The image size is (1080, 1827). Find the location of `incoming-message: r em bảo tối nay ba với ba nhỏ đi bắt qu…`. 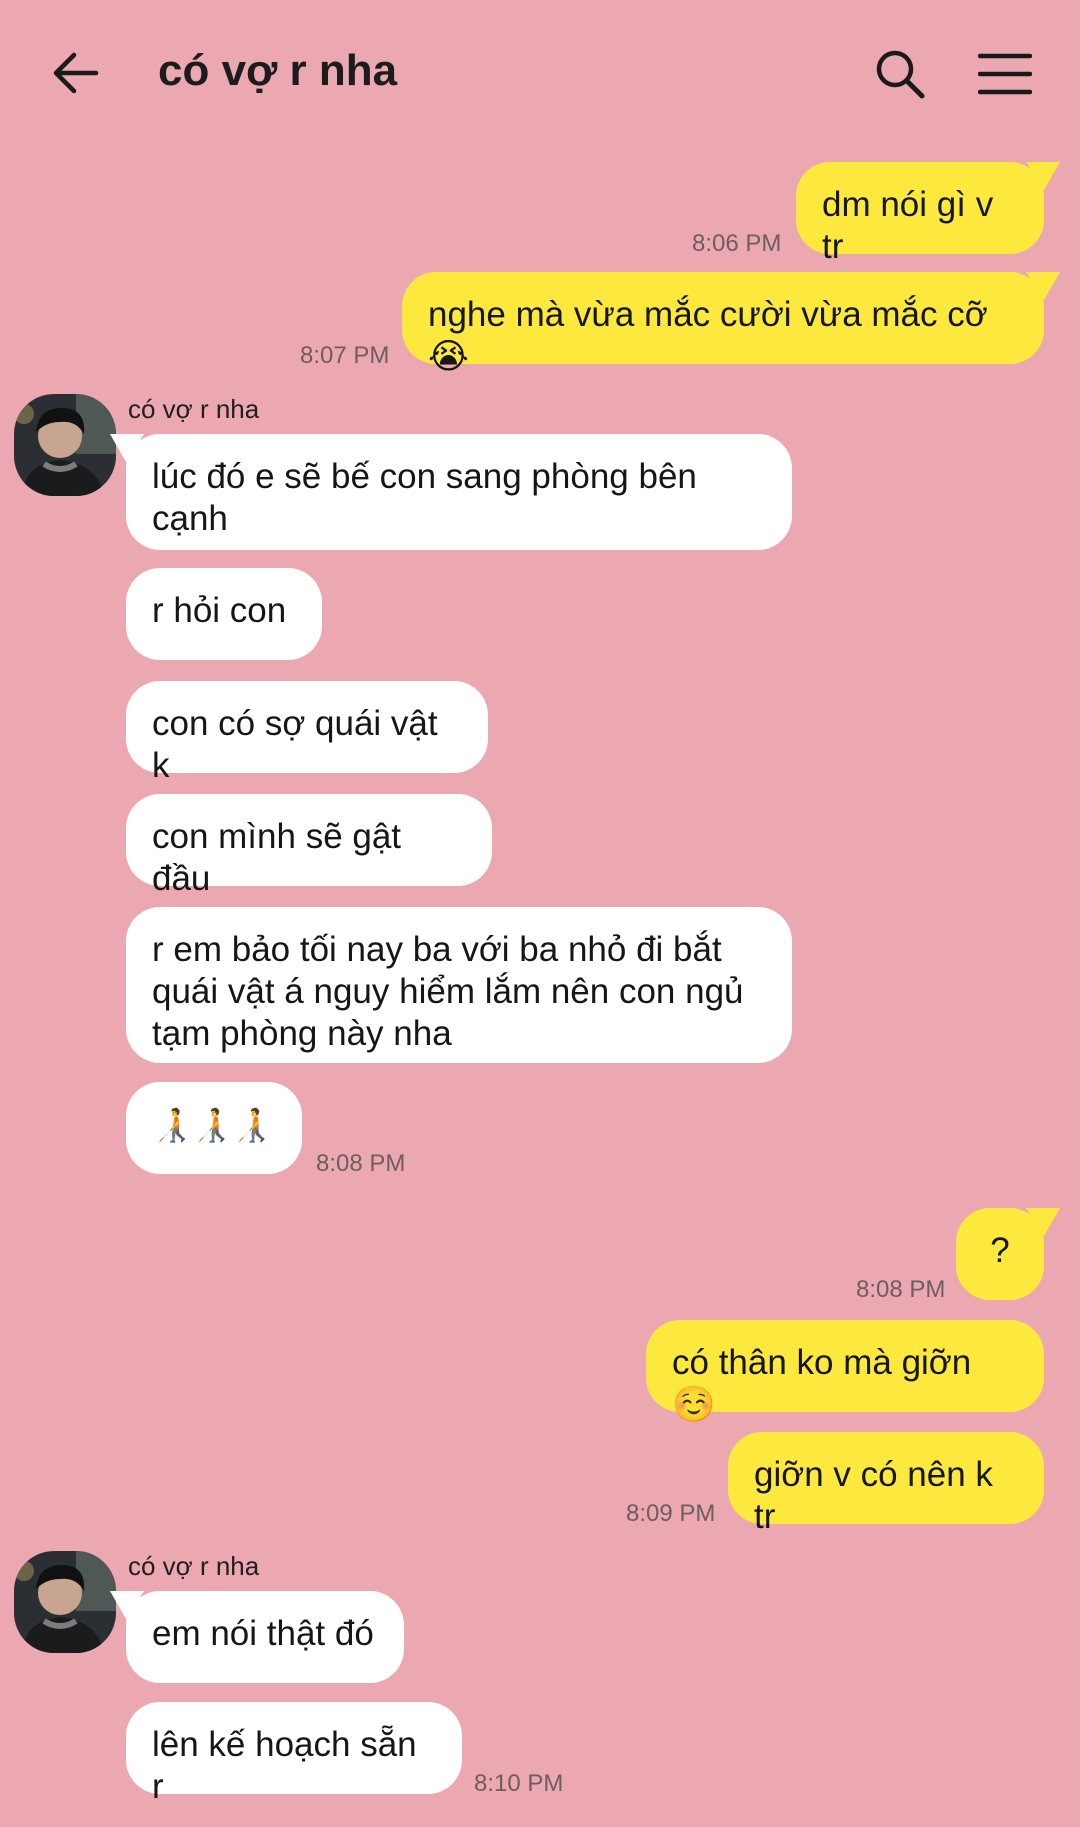

incoming-message: r em bảo tối nay ba với ba nhỏ đi bắt qu… is located at coordinates (459, 985).